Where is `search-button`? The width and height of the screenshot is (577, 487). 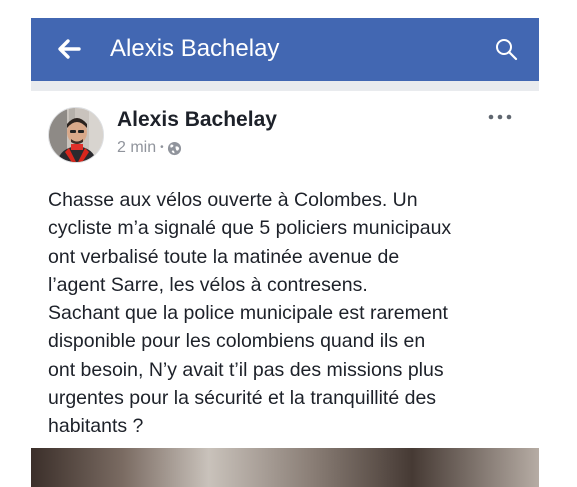 search-button is located at coordinates (506, 49).